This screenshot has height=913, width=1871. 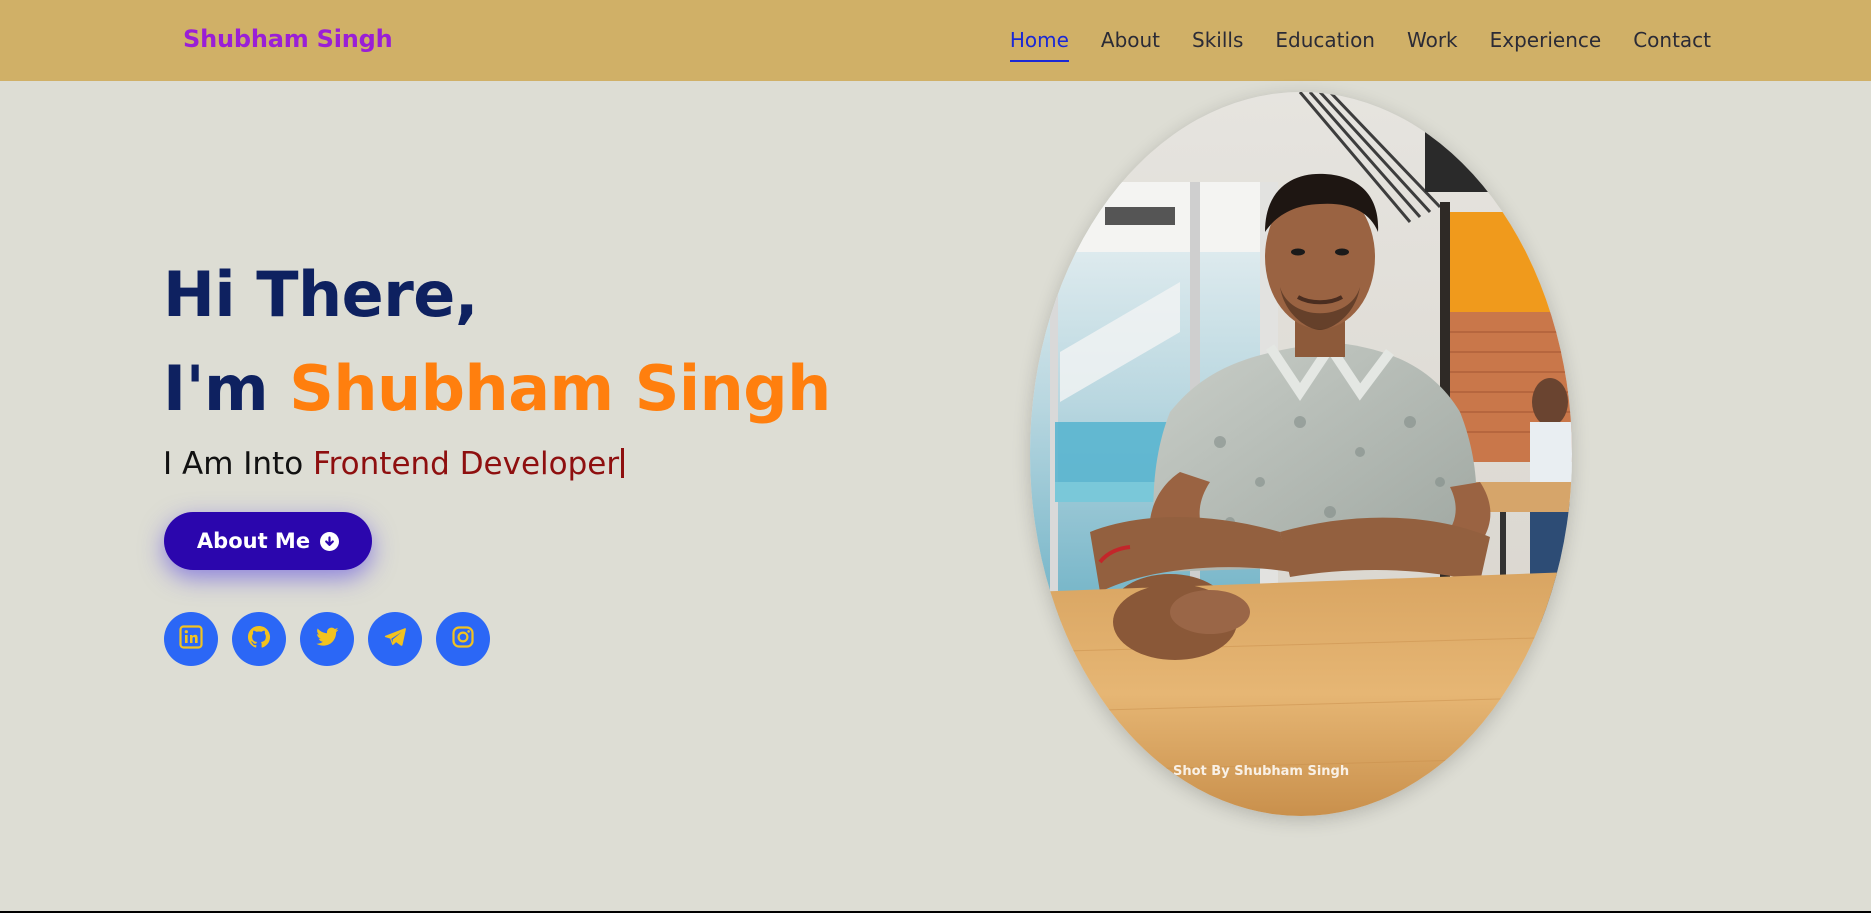 I want to click on arrow-circle-down-icon, so click(x=330, y=541).